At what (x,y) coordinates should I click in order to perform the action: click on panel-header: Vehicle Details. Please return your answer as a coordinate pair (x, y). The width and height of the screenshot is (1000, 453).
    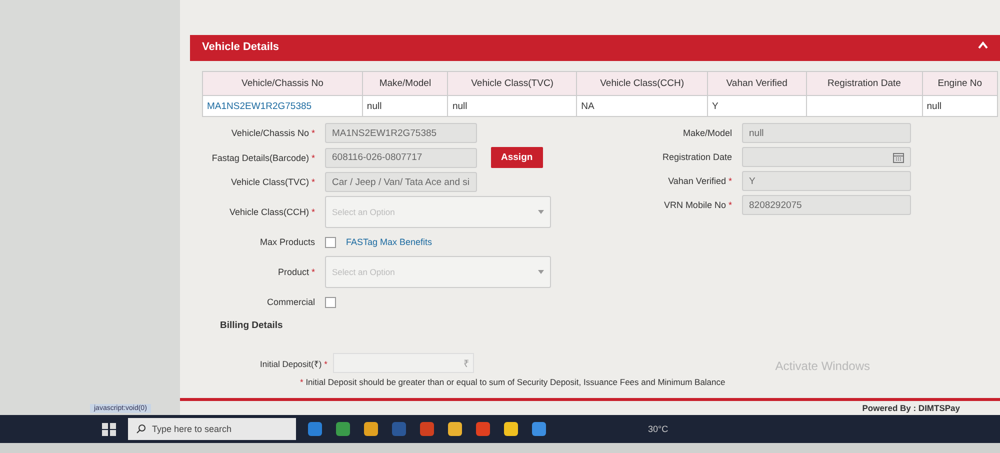
    Looking at the image, I should click on (595, 48).